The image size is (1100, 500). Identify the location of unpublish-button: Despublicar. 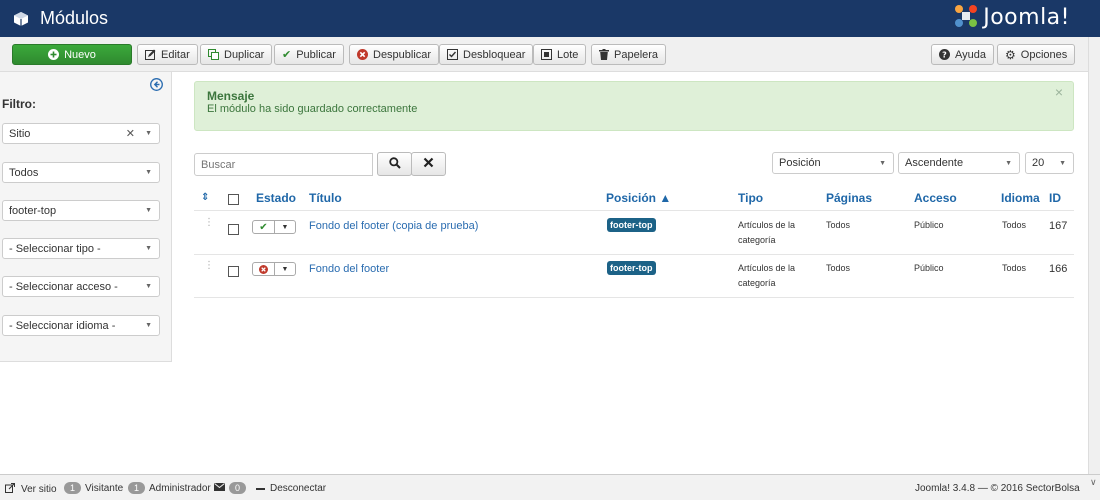
(394, 54).